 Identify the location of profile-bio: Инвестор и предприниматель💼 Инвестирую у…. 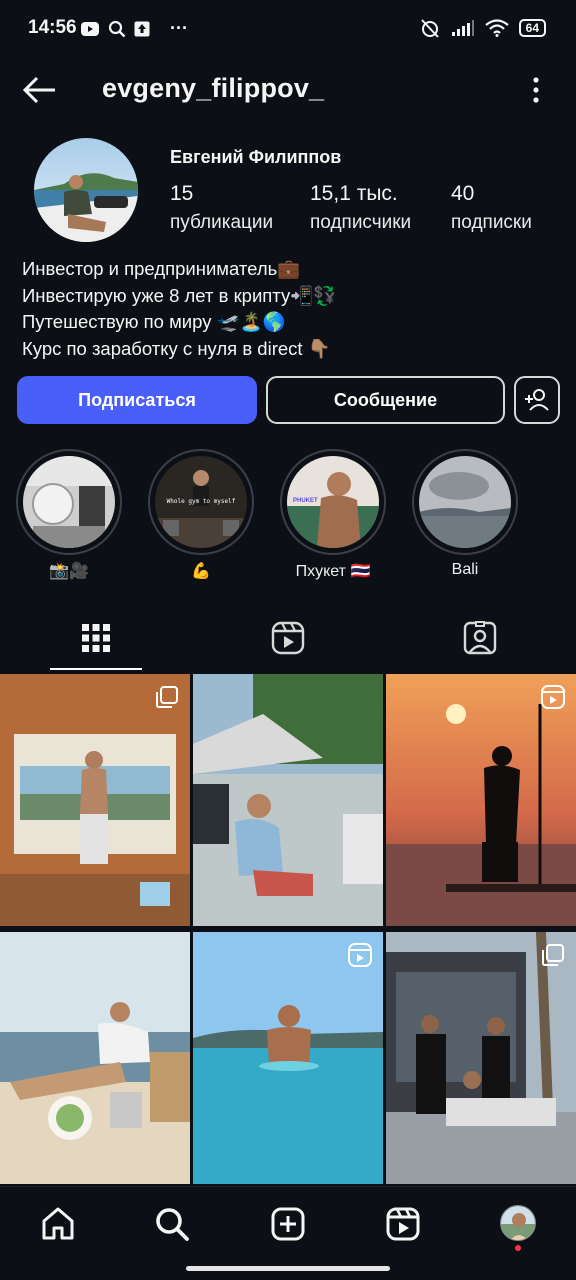
(179, 309).